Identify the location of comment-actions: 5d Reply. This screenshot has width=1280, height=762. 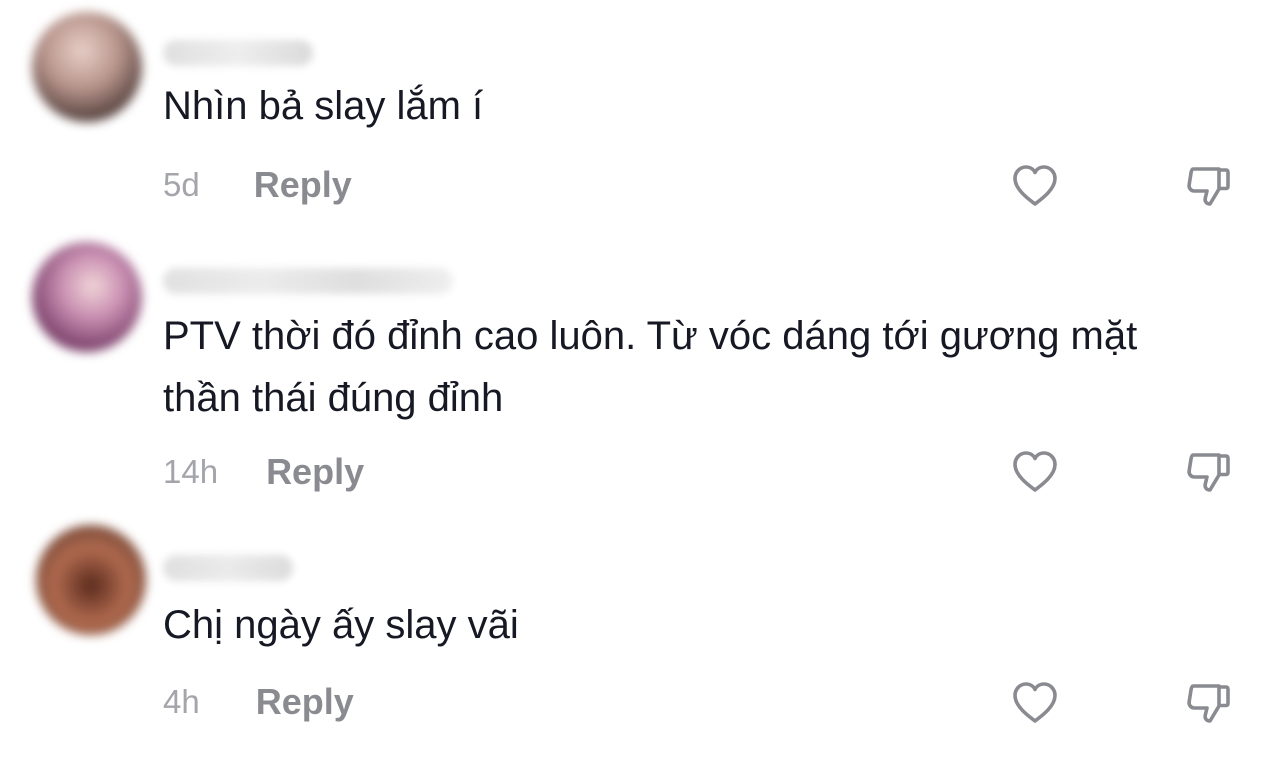
(257, 185).